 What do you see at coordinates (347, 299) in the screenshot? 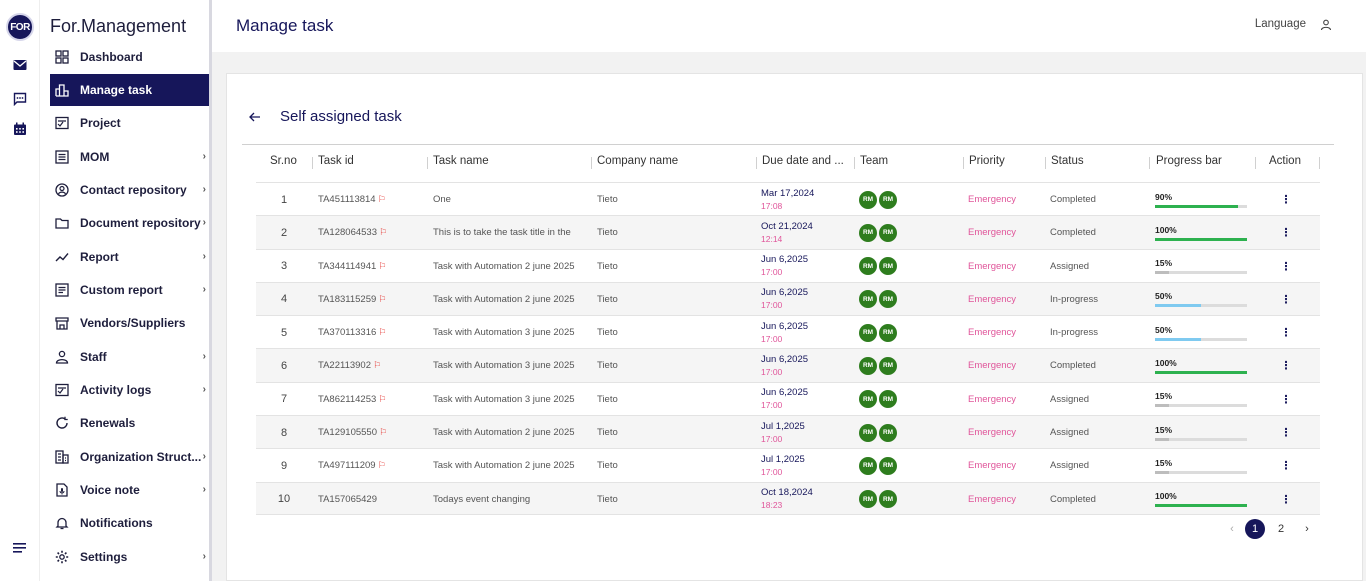
I see `task-id: TA183115259` at bounding box center [347, 299].